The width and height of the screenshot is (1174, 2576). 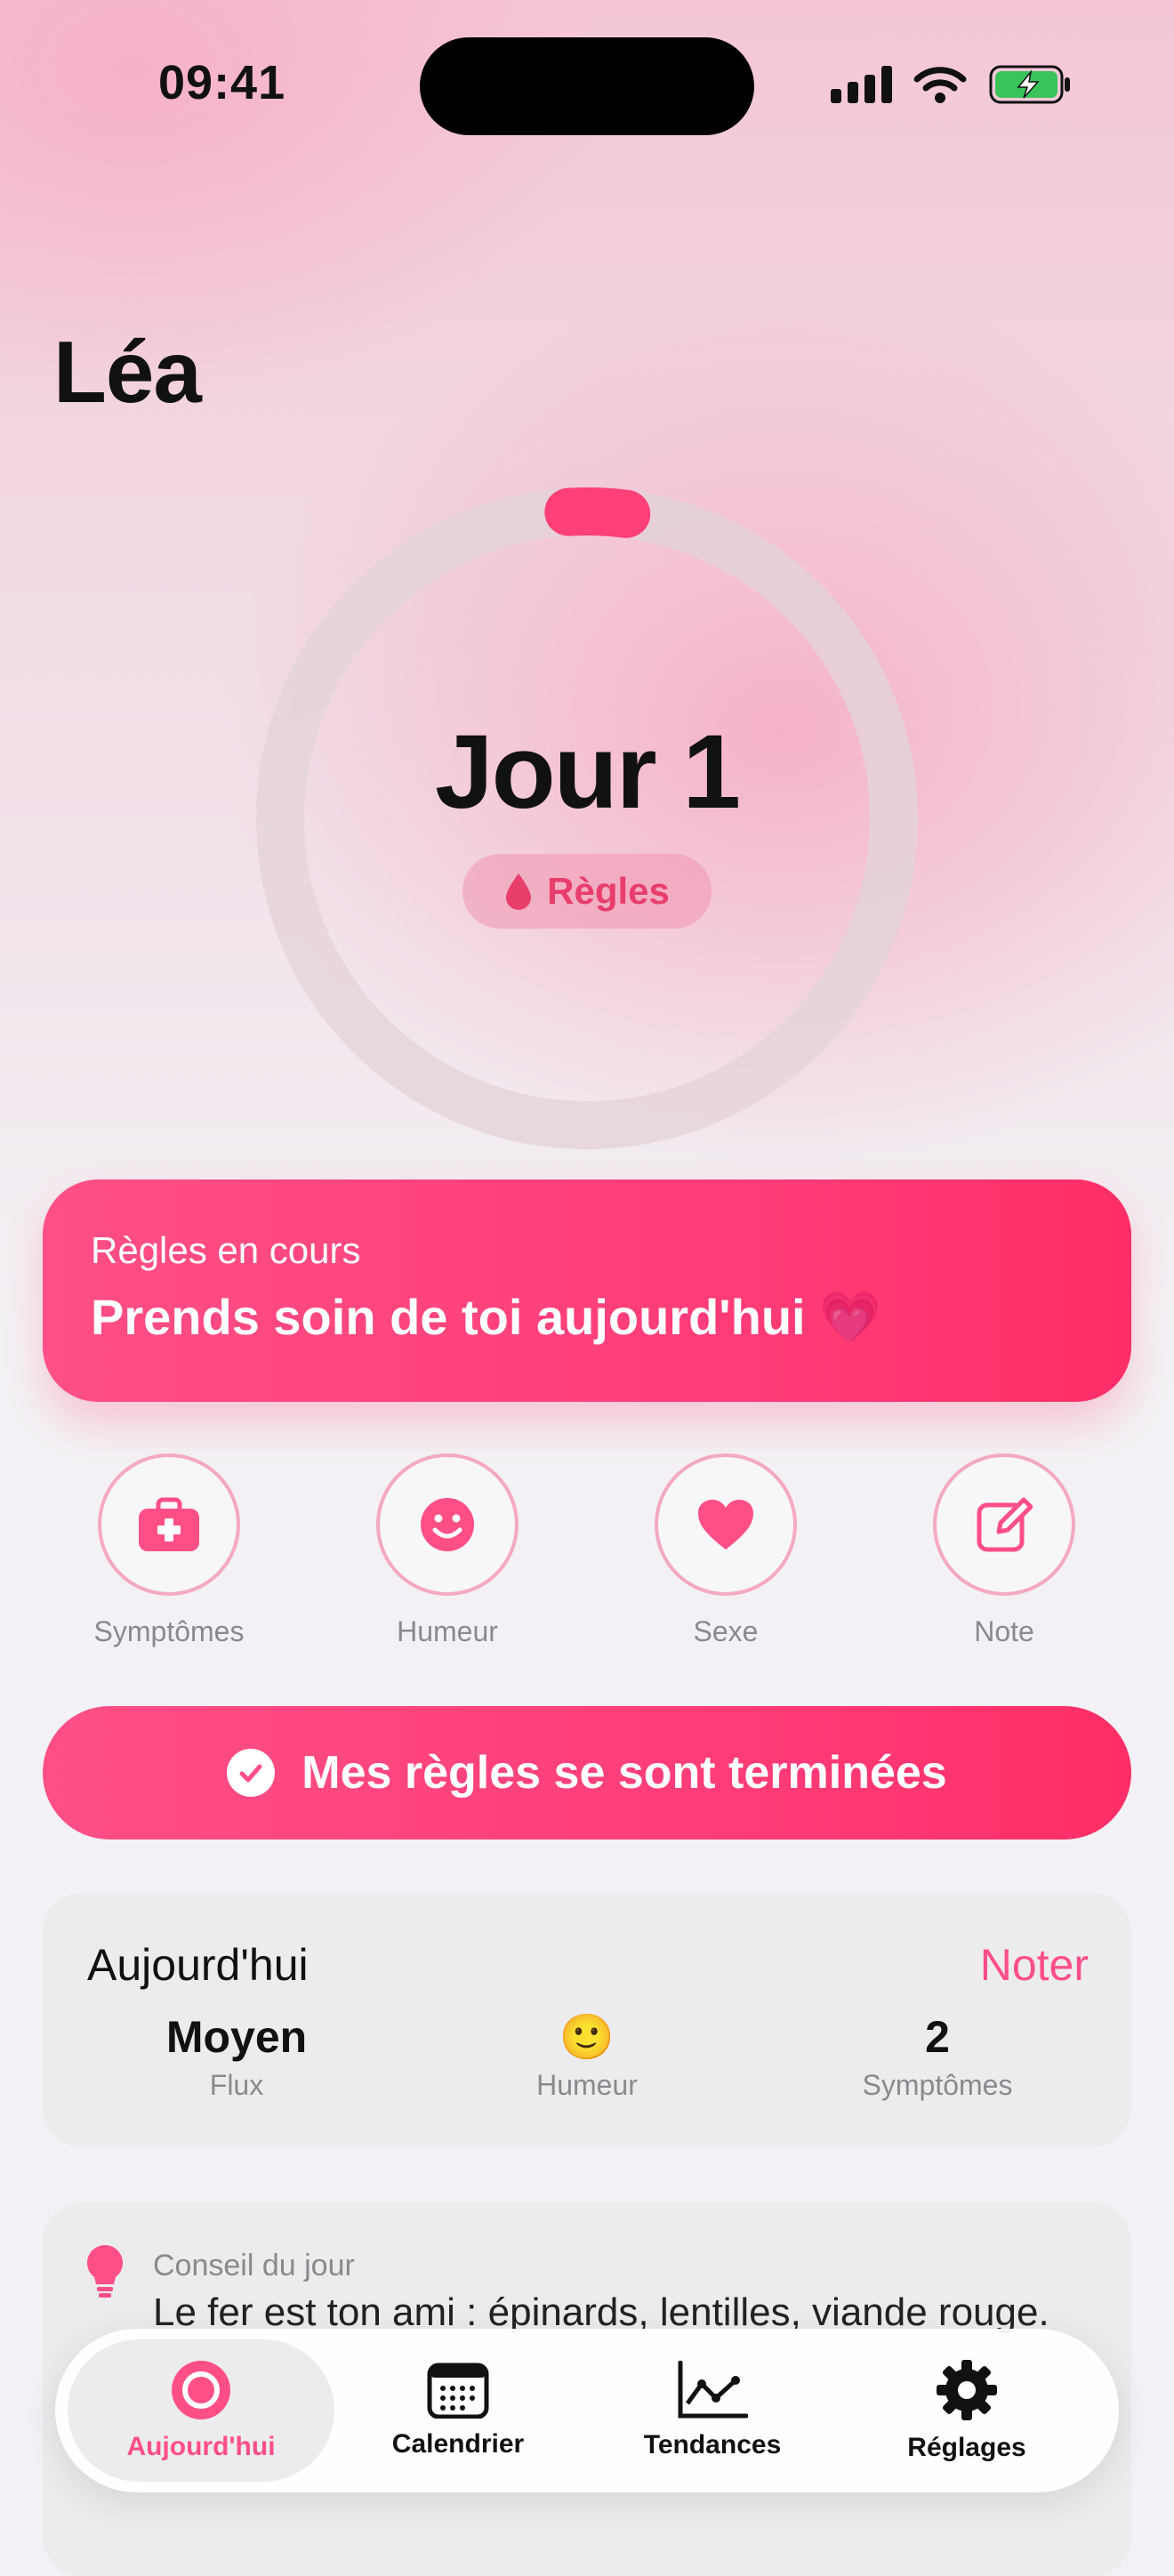 What do you see at coordinates (222, 82) in the screenshot?
I see `status-time: 09:41` at bounding box center [222, 82].